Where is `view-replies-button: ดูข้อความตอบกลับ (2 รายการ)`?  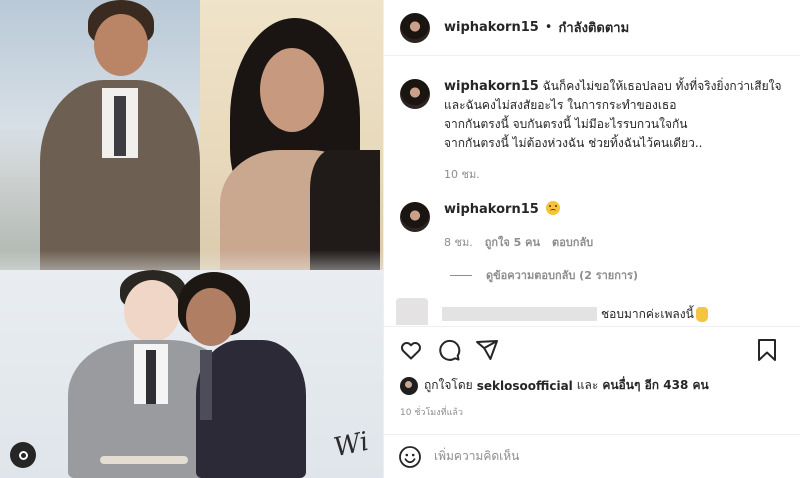 view-replies-button: ดูข้อความตอบกลับ (2 รายการ) is located at coordinates (625, 275).